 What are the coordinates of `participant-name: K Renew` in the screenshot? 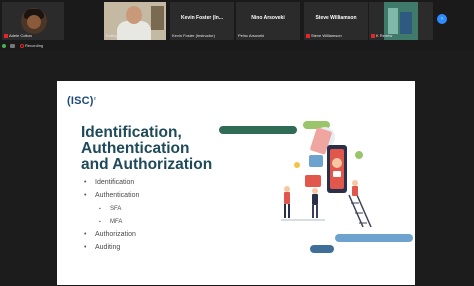 It's located at (384, 35).